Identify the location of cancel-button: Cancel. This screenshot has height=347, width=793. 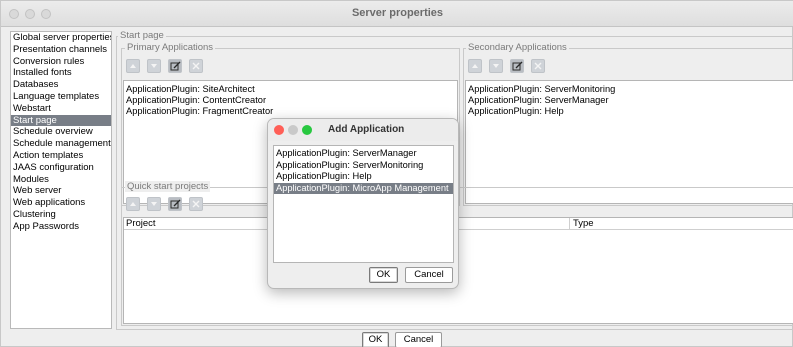
(418, 339).